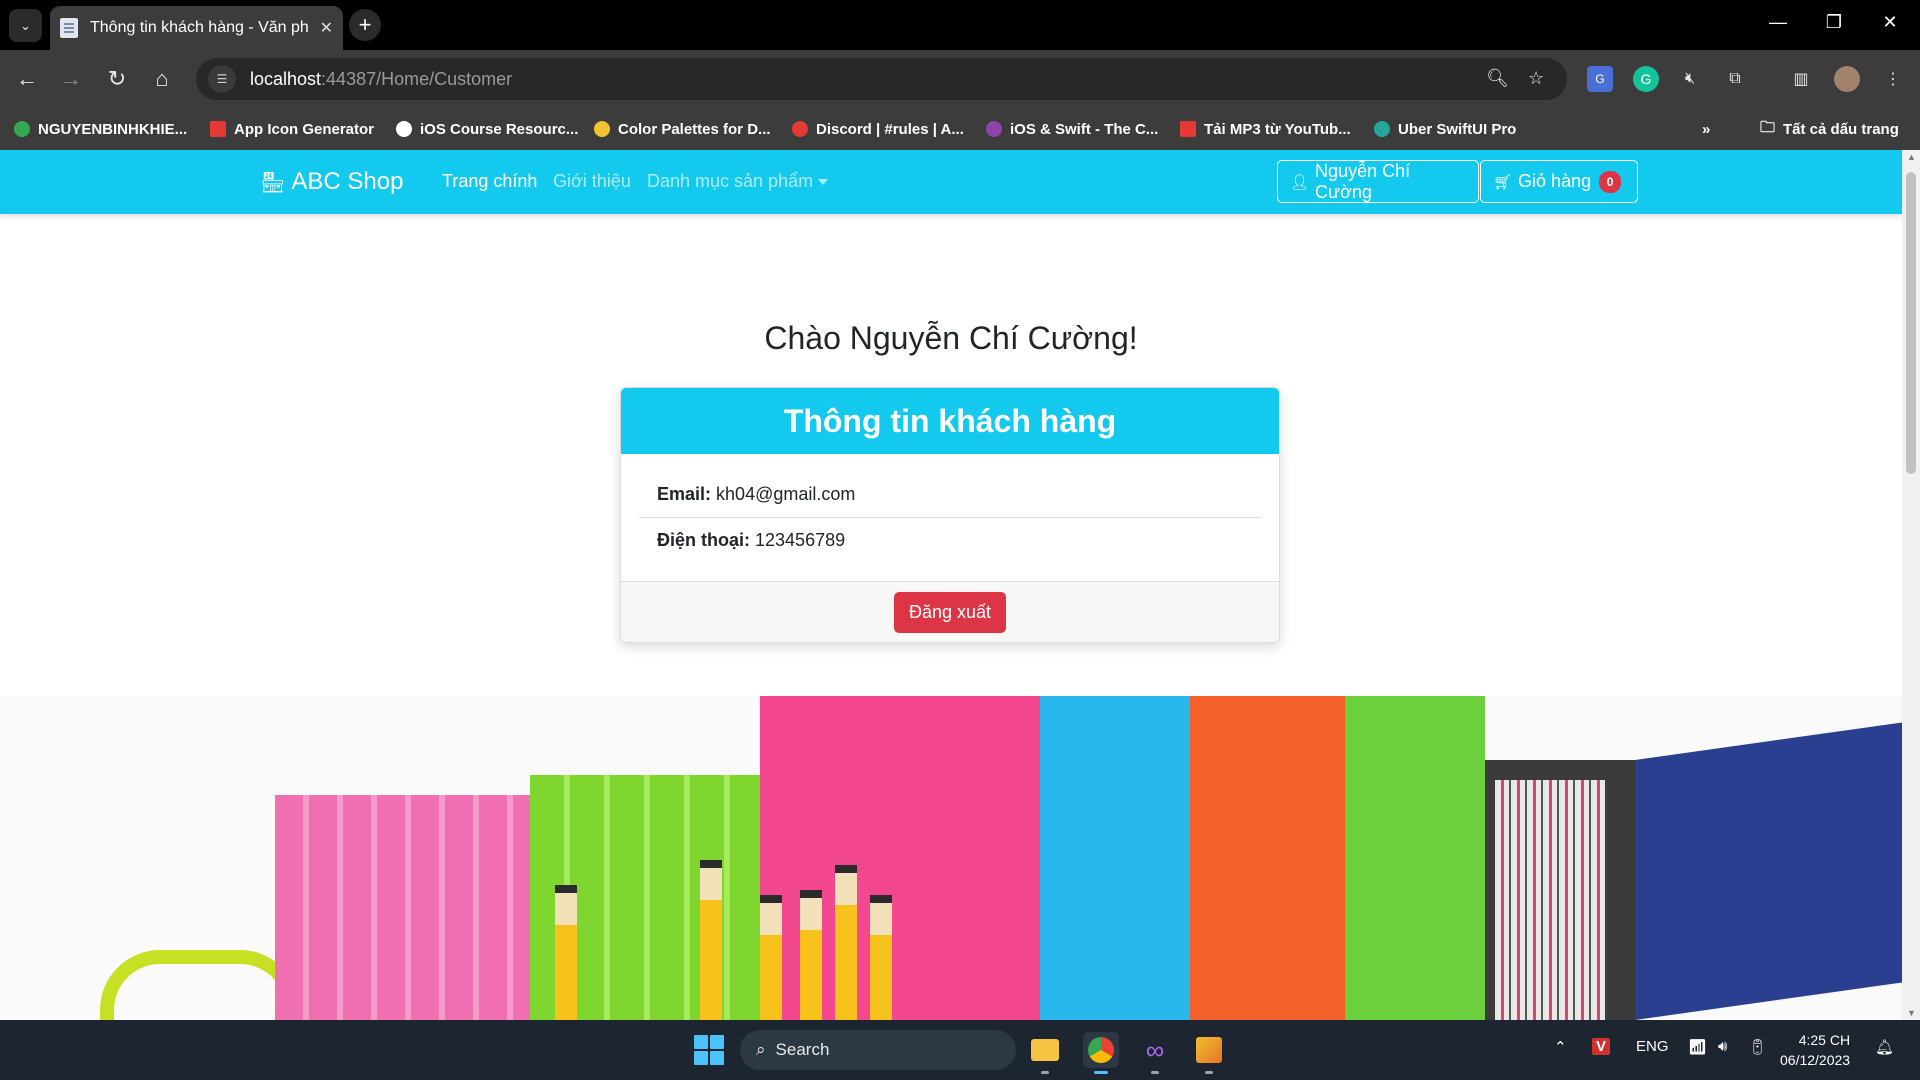 The height and width of the screenshot is (1080, 1920). What do you see at coordinates (1815, 1060) in the screenshot?
I see `clock-date: 06/12/2023` at bounding box center [1815, 1060].